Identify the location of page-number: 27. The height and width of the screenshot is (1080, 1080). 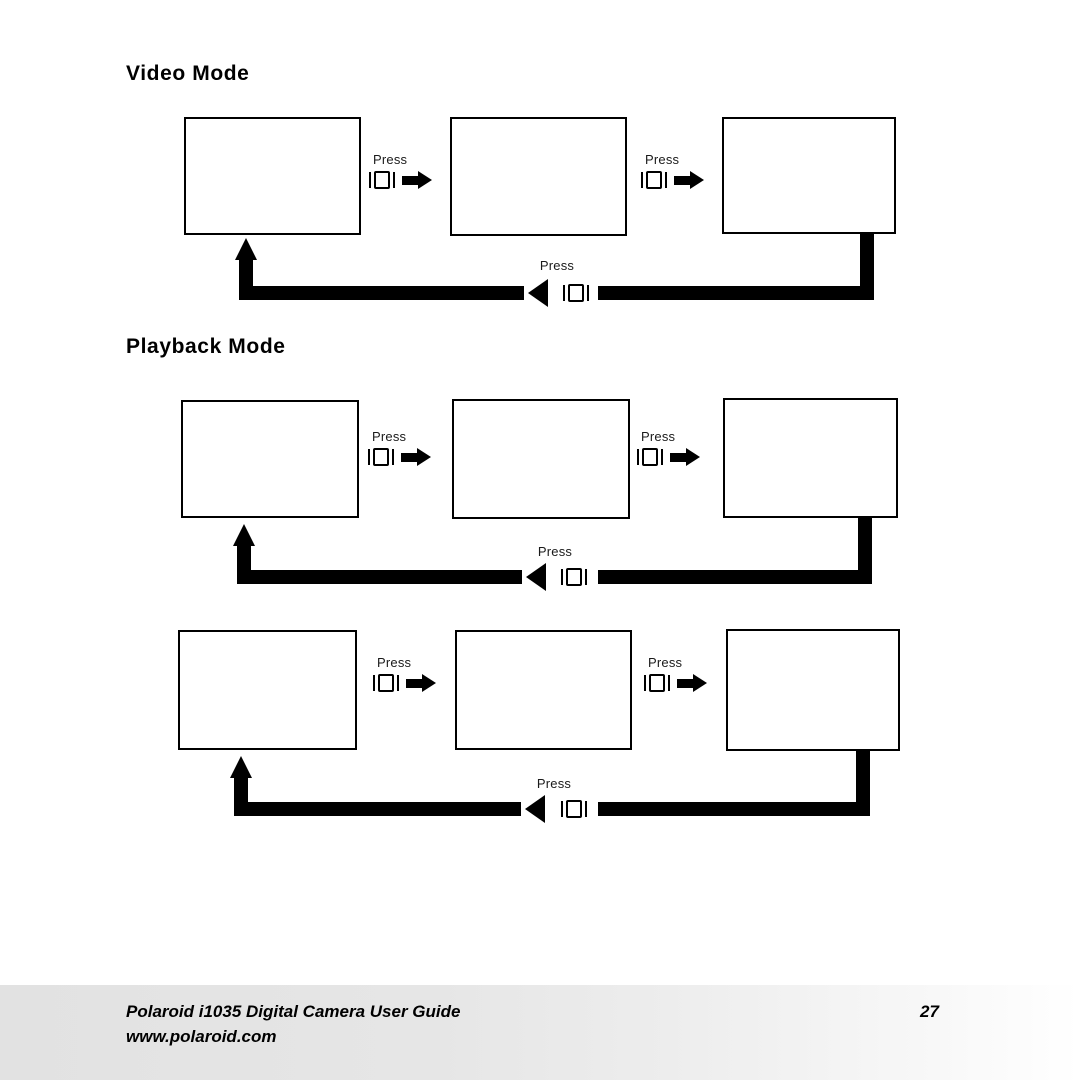
(929, 1011).